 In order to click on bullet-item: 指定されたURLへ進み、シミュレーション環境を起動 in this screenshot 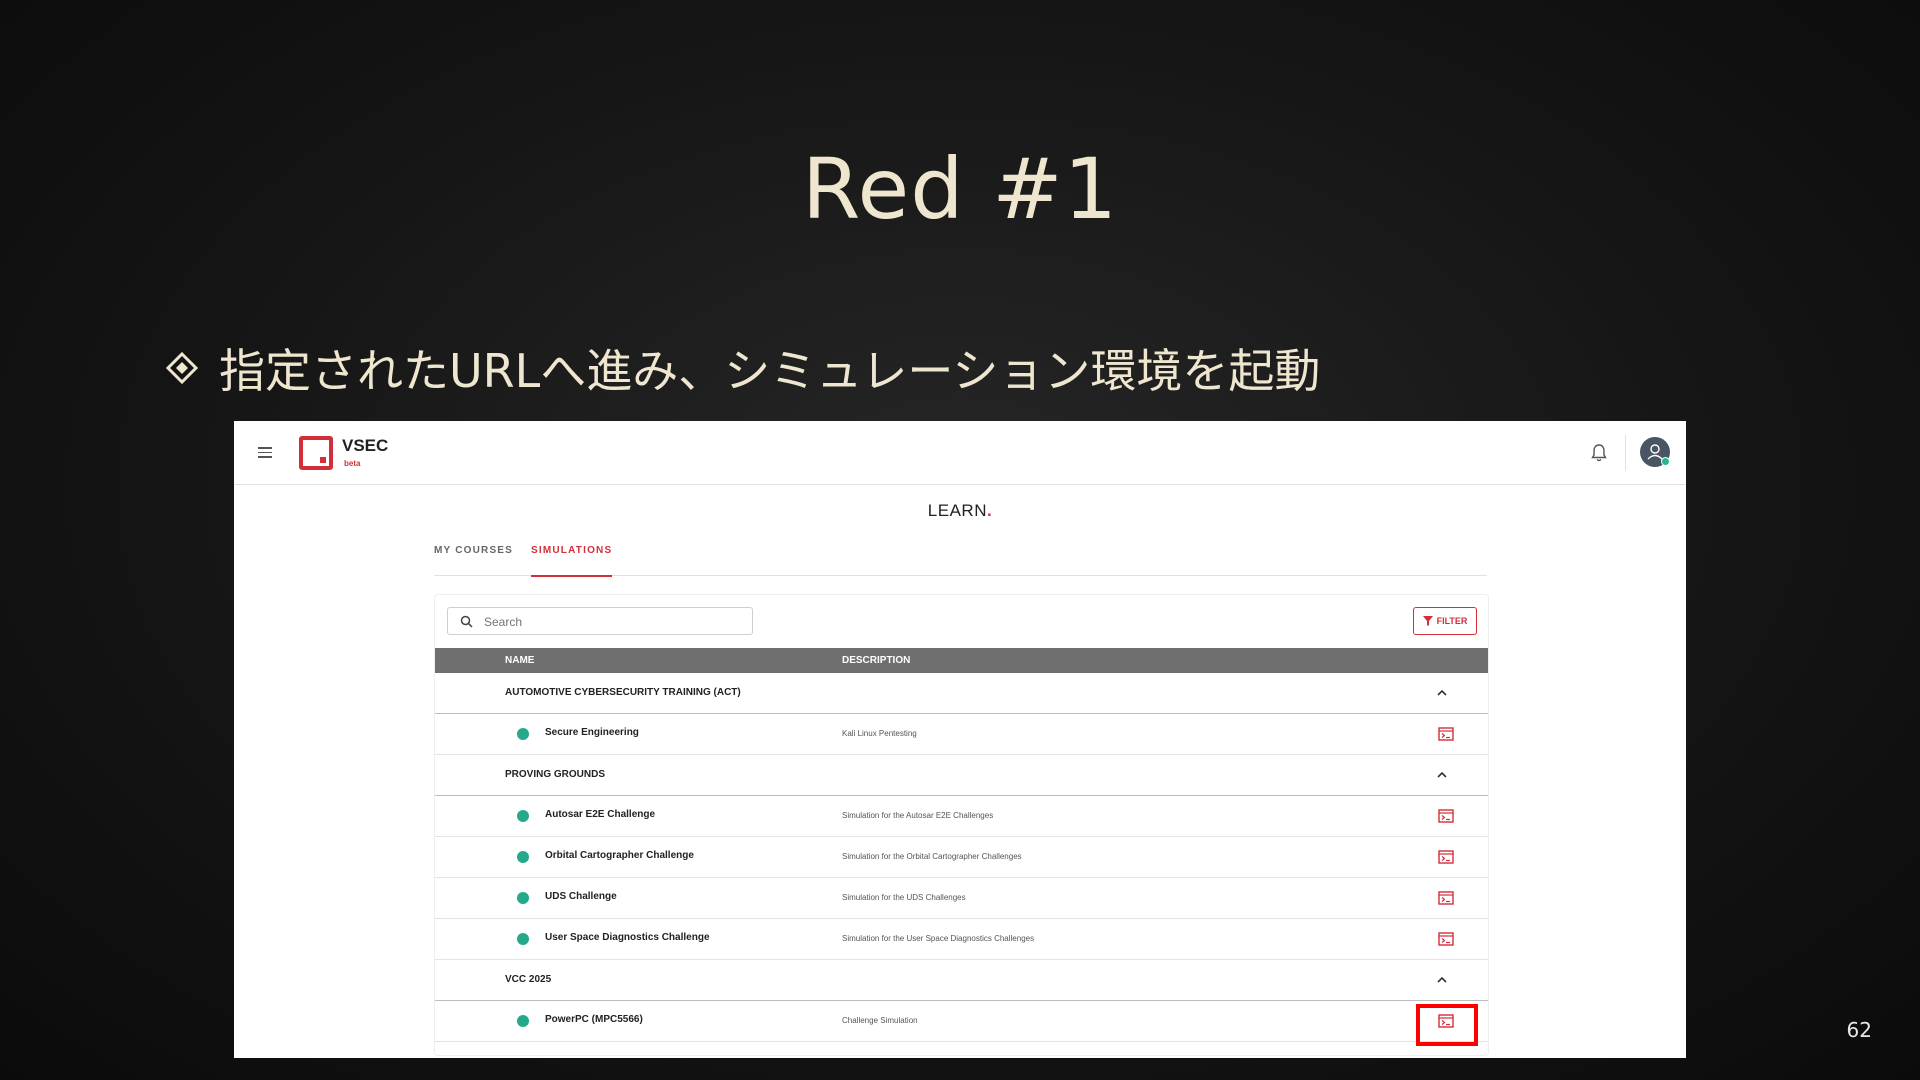, I will do `click(742, 368)`.